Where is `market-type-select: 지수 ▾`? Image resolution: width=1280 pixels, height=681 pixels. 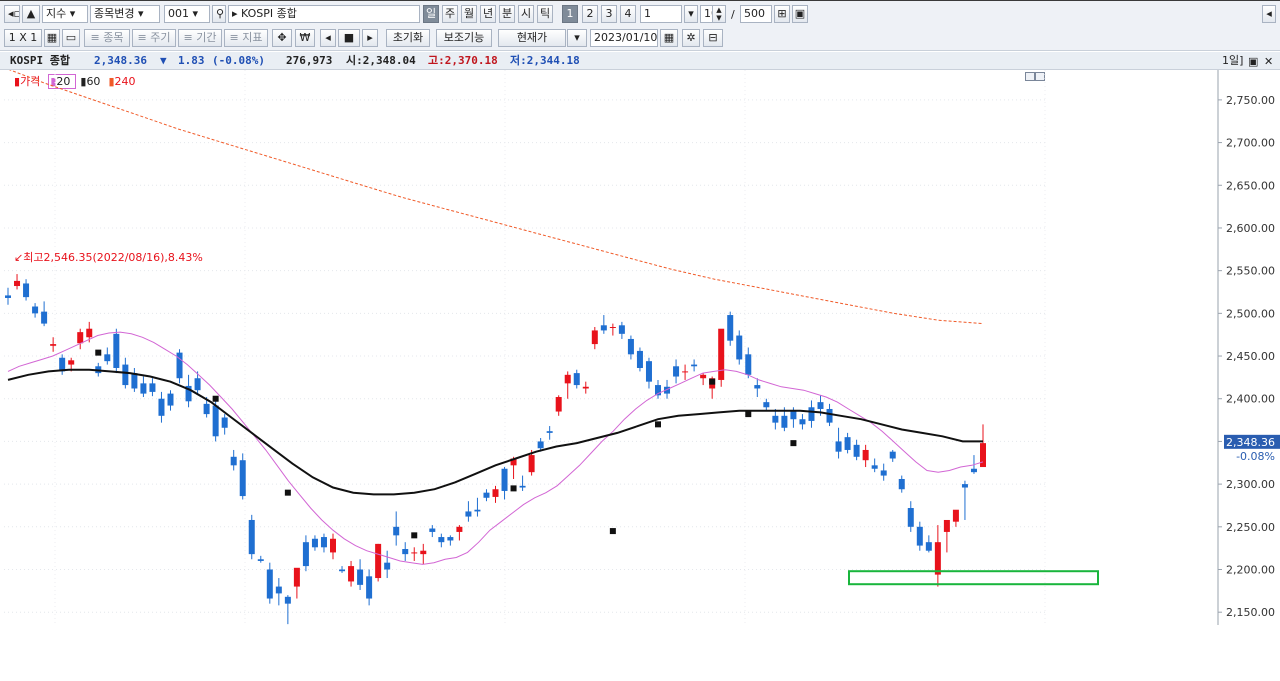 market-type-select: 지수 ▾ is located at coordinates (65, 14).